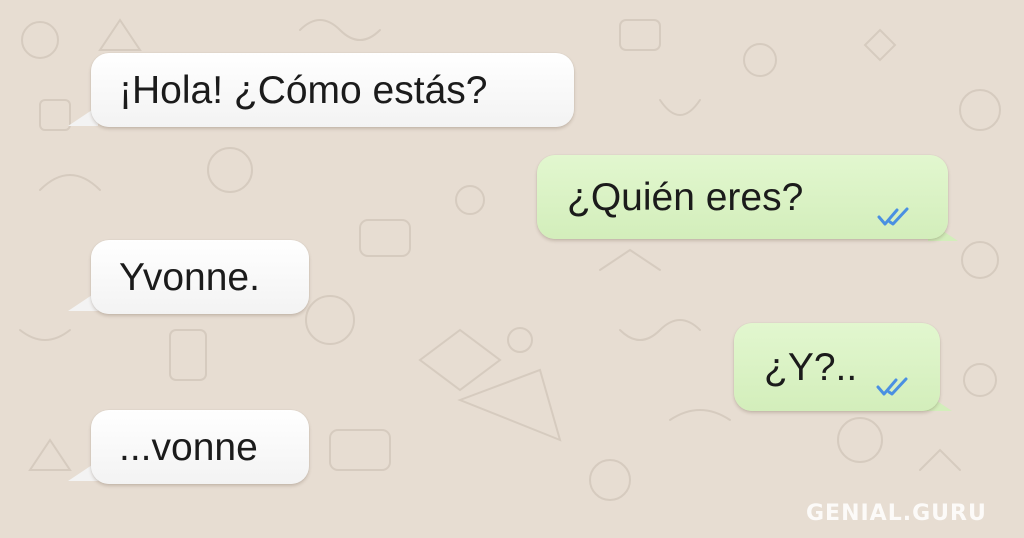  Describe the element at coordinates (188, 447) in the screenshot. I see `message-text: ...vonne` at that location.